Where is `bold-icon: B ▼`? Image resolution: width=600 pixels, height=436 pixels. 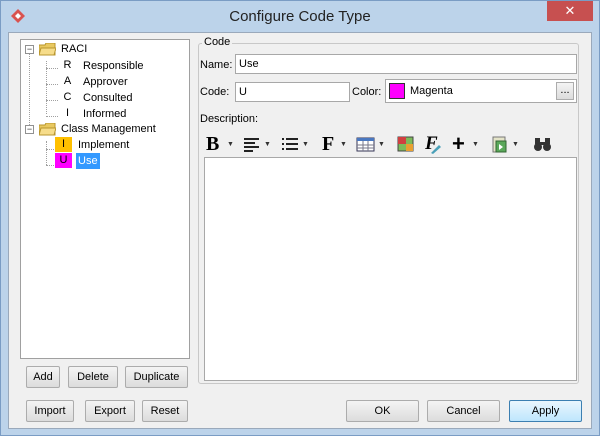 bold-icon: B ▼ is located at coordinates (221, 144).